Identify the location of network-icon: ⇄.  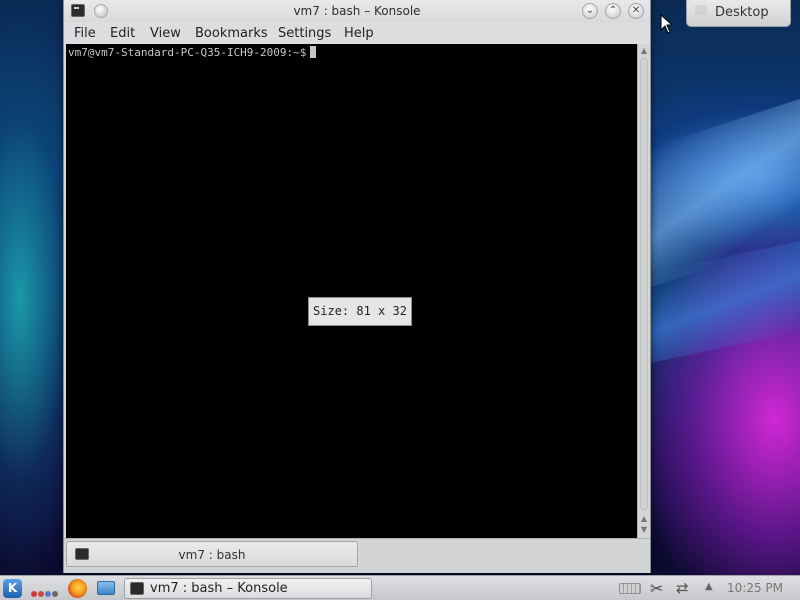
(686, 588).